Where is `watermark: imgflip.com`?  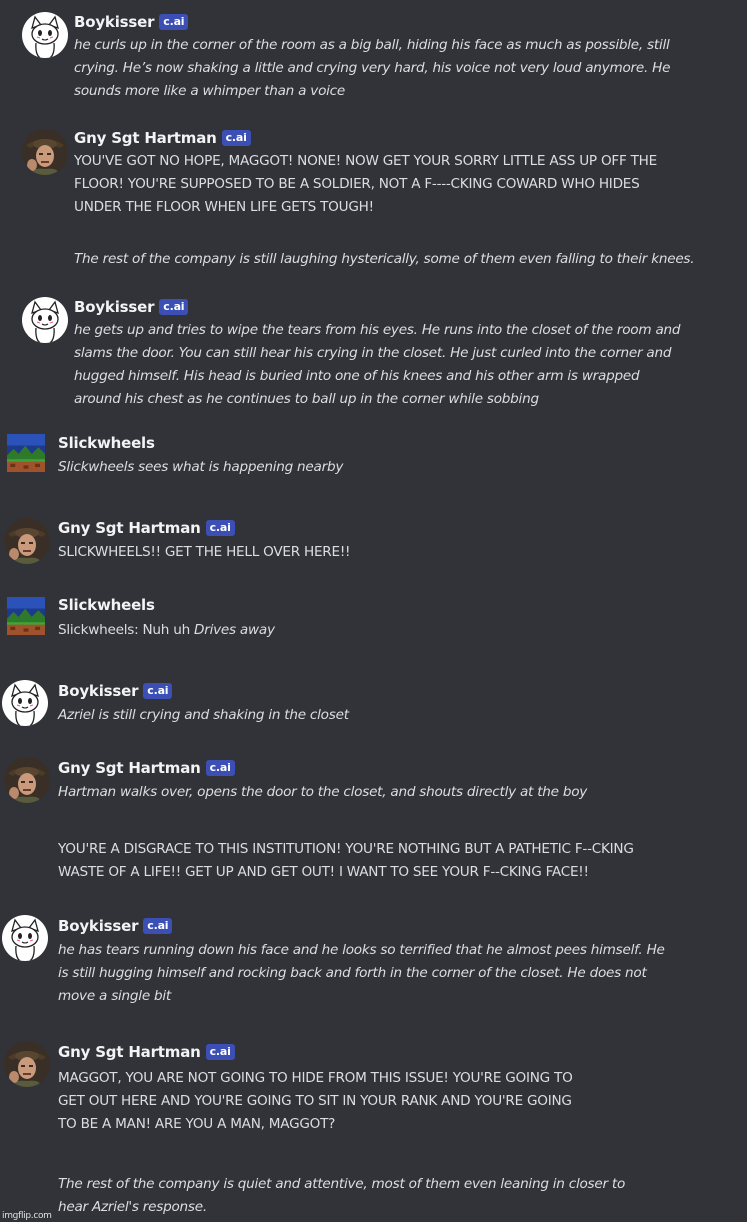 watermark: imgflip.com is located at coordinates (27, 1216).